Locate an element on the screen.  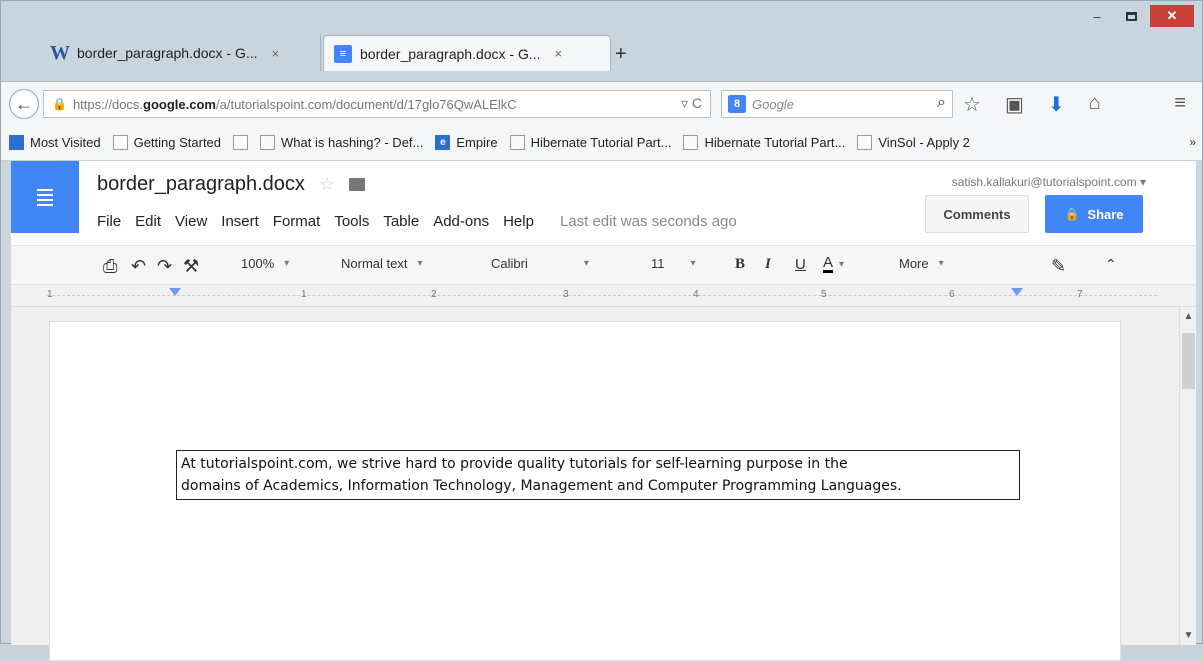
paint-format-icon: ⚒ is located at coordinates (191, 266).